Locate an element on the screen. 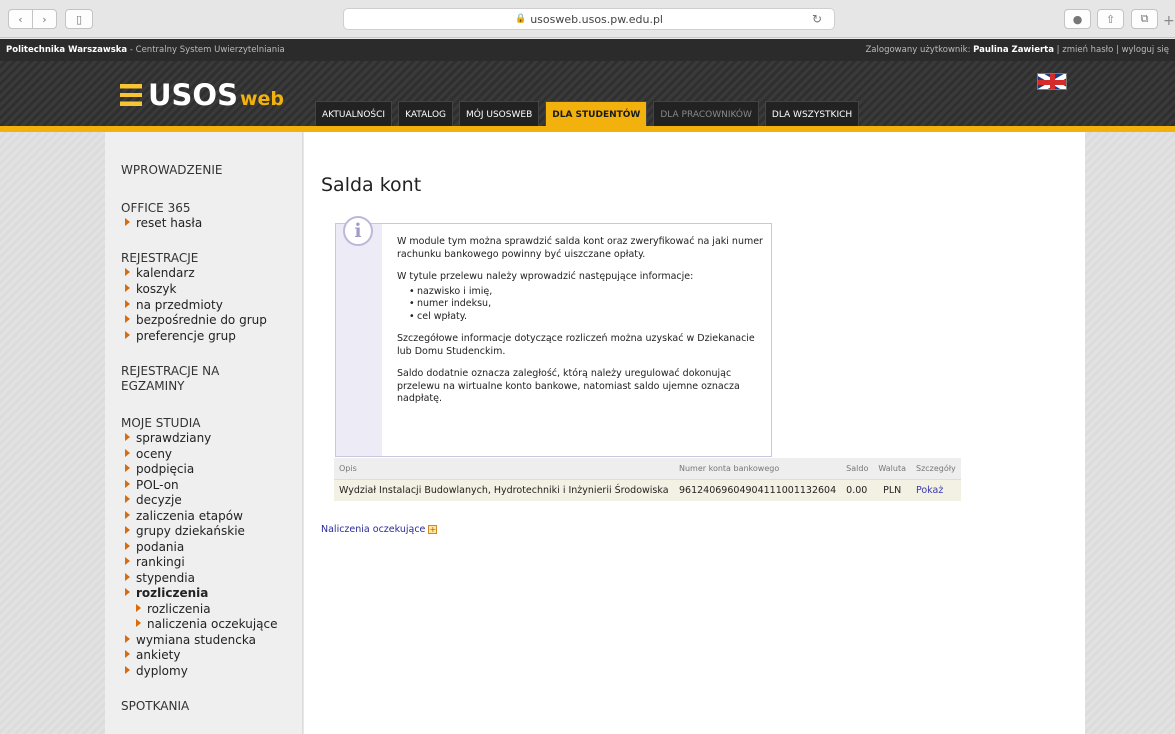 The height and width of the screenshot is (734, 1175). menu-item-direct-groups: bezpośrednie do grup is located at coordinates (196, 320).